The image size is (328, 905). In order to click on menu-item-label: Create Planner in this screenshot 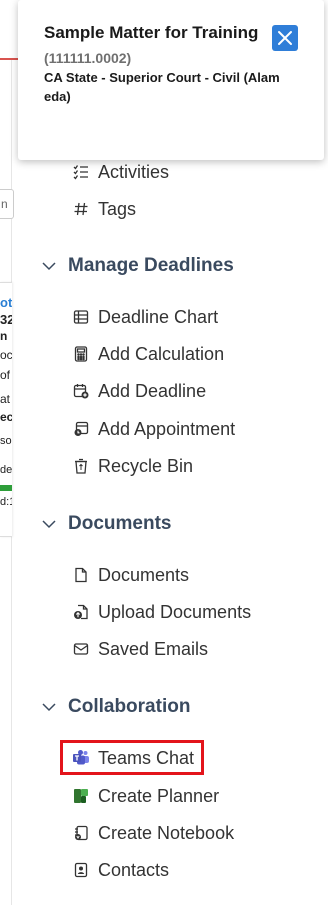, I will do `click(159, 795)`.